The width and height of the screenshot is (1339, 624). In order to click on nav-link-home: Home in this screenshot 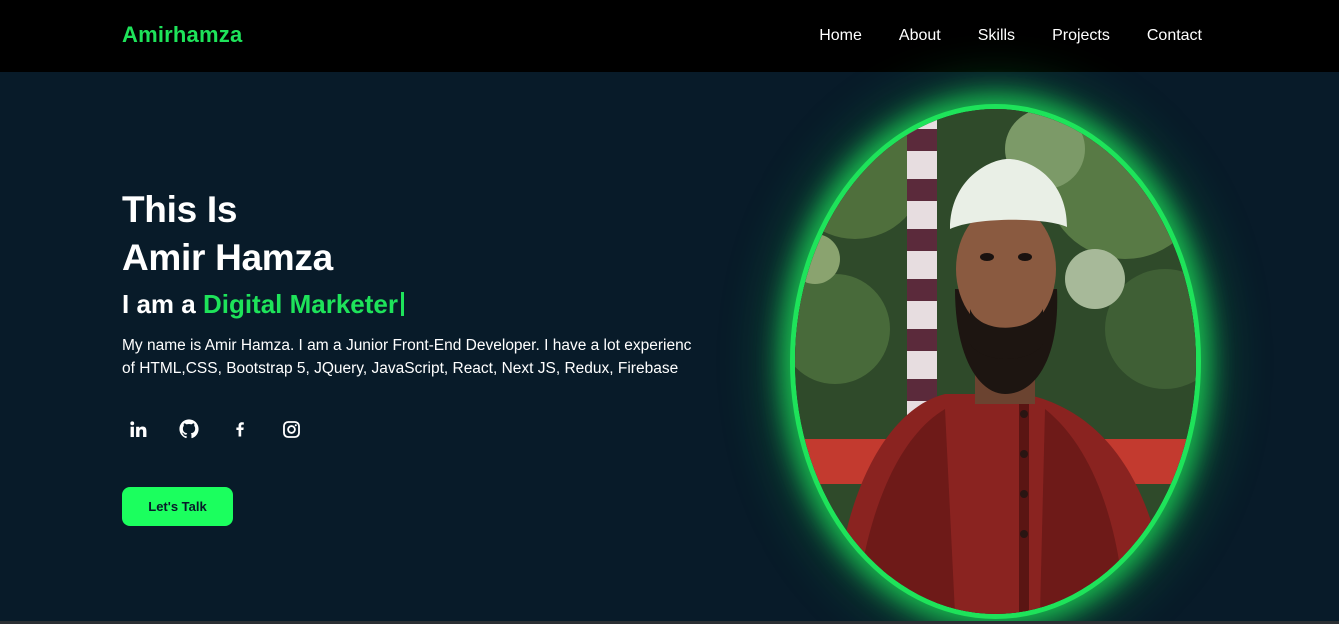, I will do `click(840, 36)`.